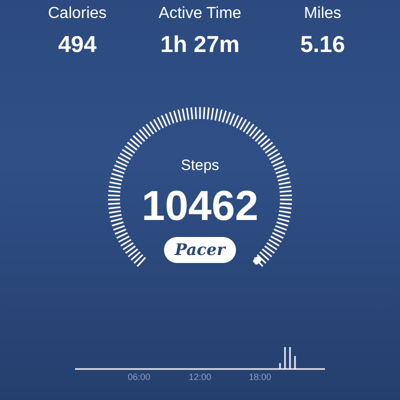 The width and height of the screenshot is (400, 400). What do you see at coordinates (200, 206) in the screenshot?
I see `steps-count: 10462` at bounding box center [200, 206].